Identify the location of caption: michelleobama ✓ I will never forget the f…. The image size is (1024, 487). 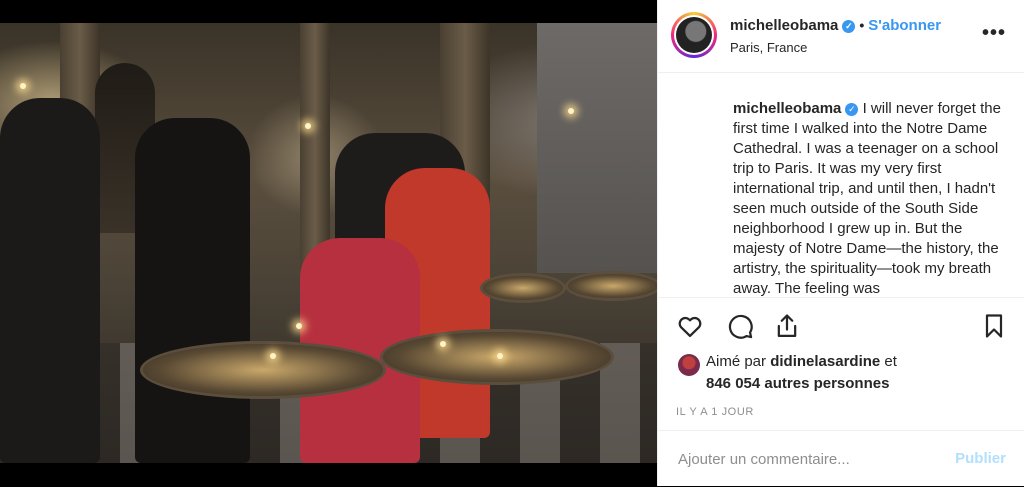
(874, 197).